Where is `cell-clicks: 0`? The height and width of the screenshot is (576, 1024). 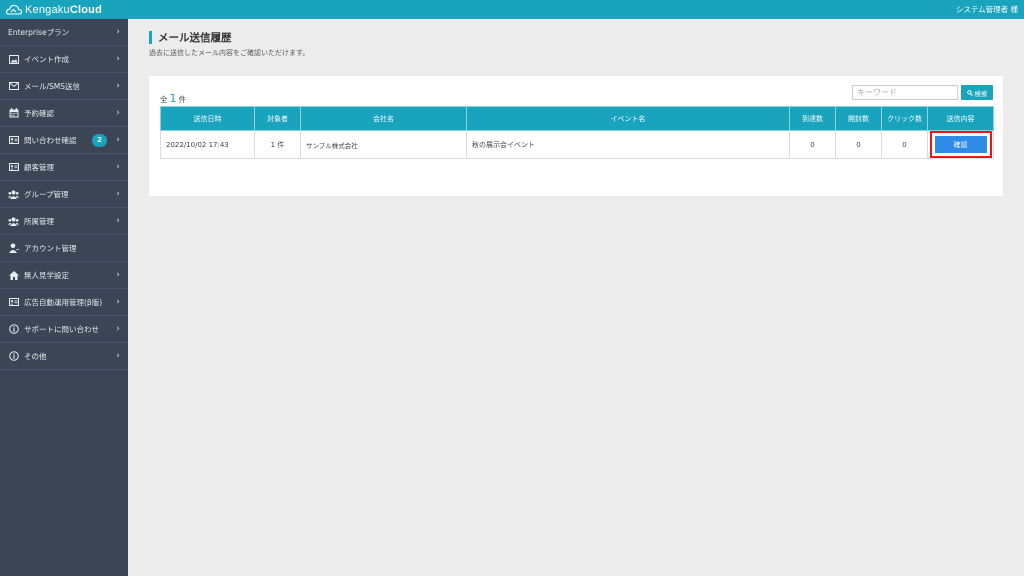 cell-clicks: 0 is located at coordinates (904, 144).